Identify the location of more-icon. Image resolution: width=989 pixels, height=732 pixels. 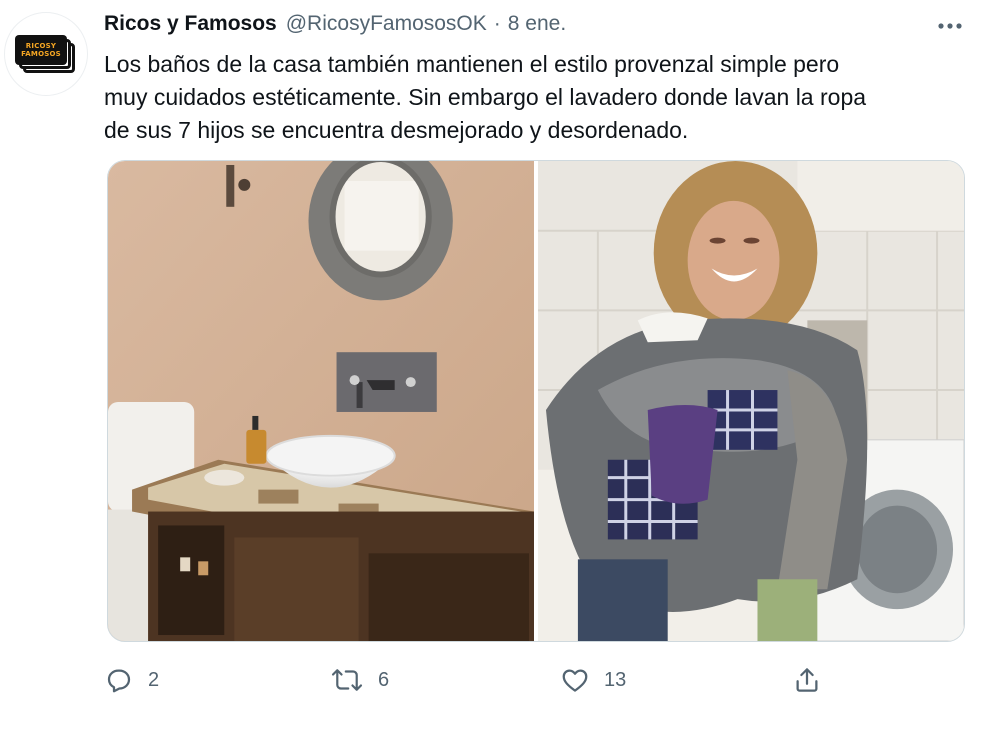
(950, 26).